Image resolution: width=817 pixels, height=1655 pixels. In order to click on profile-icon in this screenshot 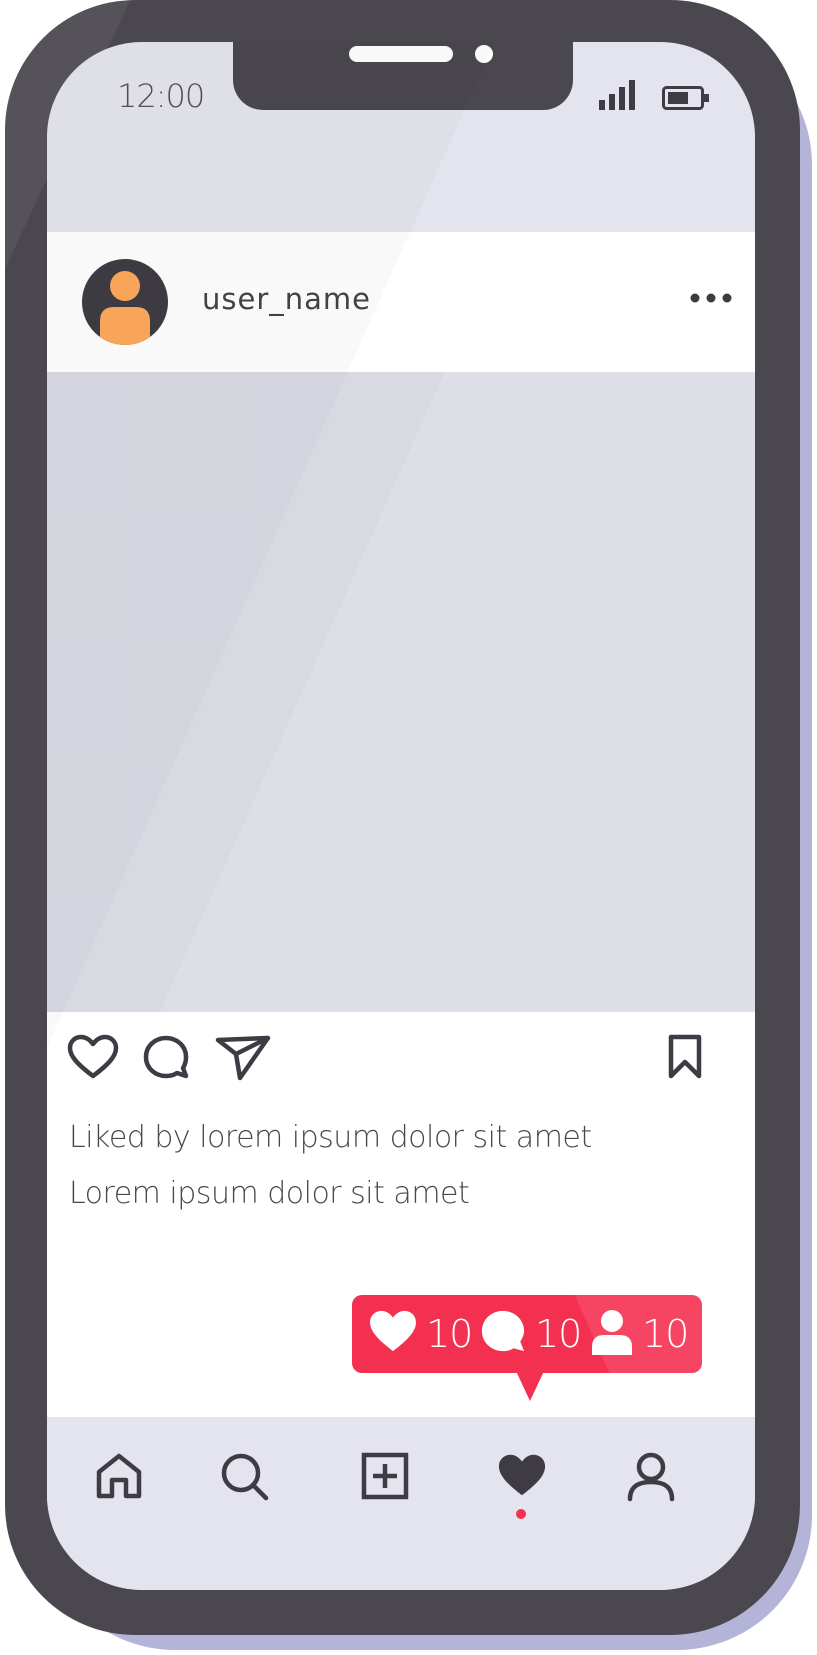, I will do `click(651, 1477)`.